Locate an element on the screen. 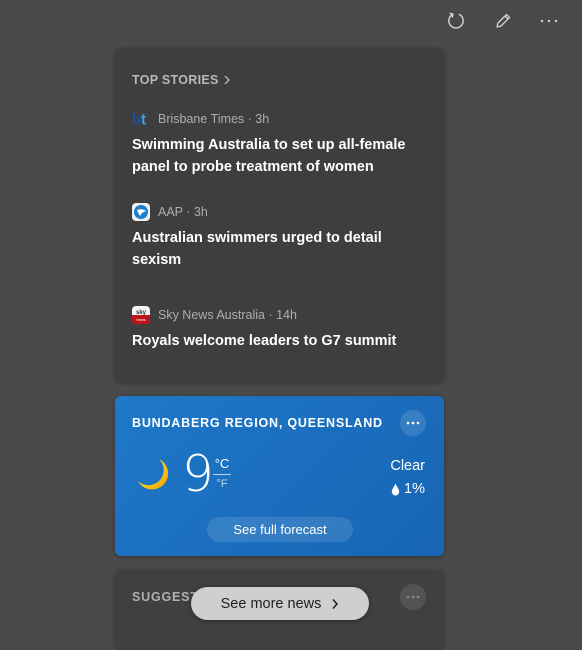 This screenshot has height=650, width=582. see-more-news-label: See more news is located at coordinates (271, 603).